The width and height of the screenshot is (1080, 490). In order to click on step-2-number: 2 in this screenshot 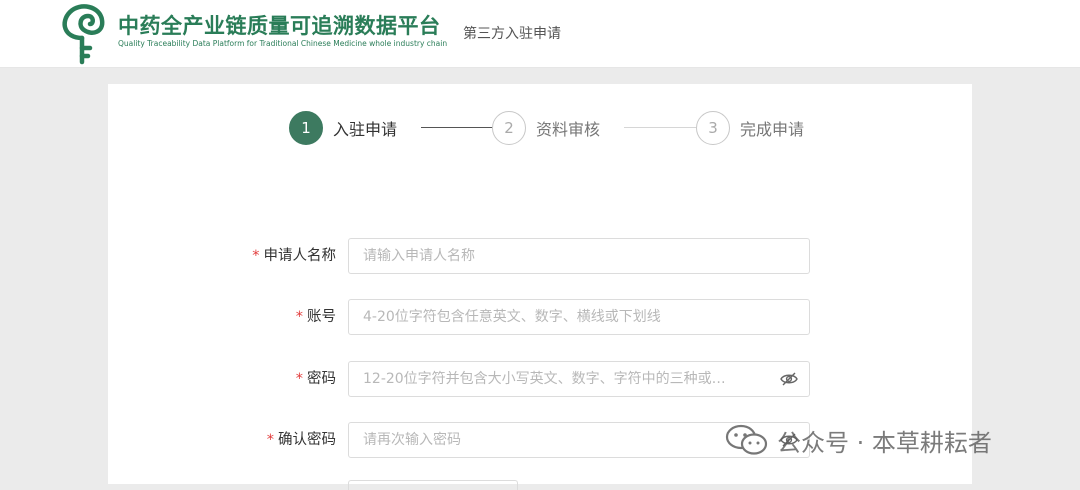, I will do `click(509, 128)`.